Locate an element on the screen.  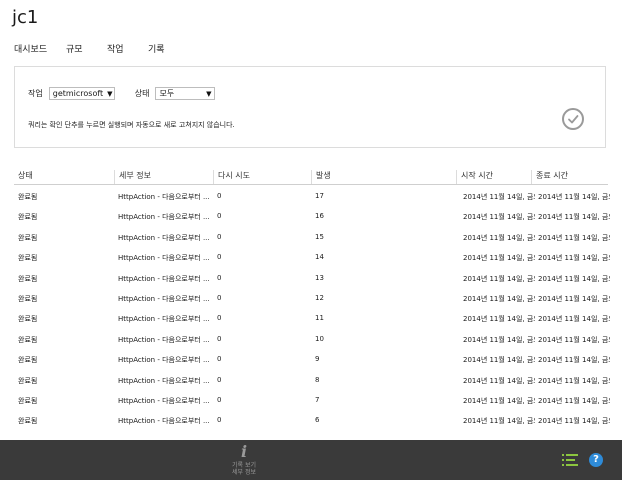
occurrence-cell: 8 is located at coordinates (317, 379).